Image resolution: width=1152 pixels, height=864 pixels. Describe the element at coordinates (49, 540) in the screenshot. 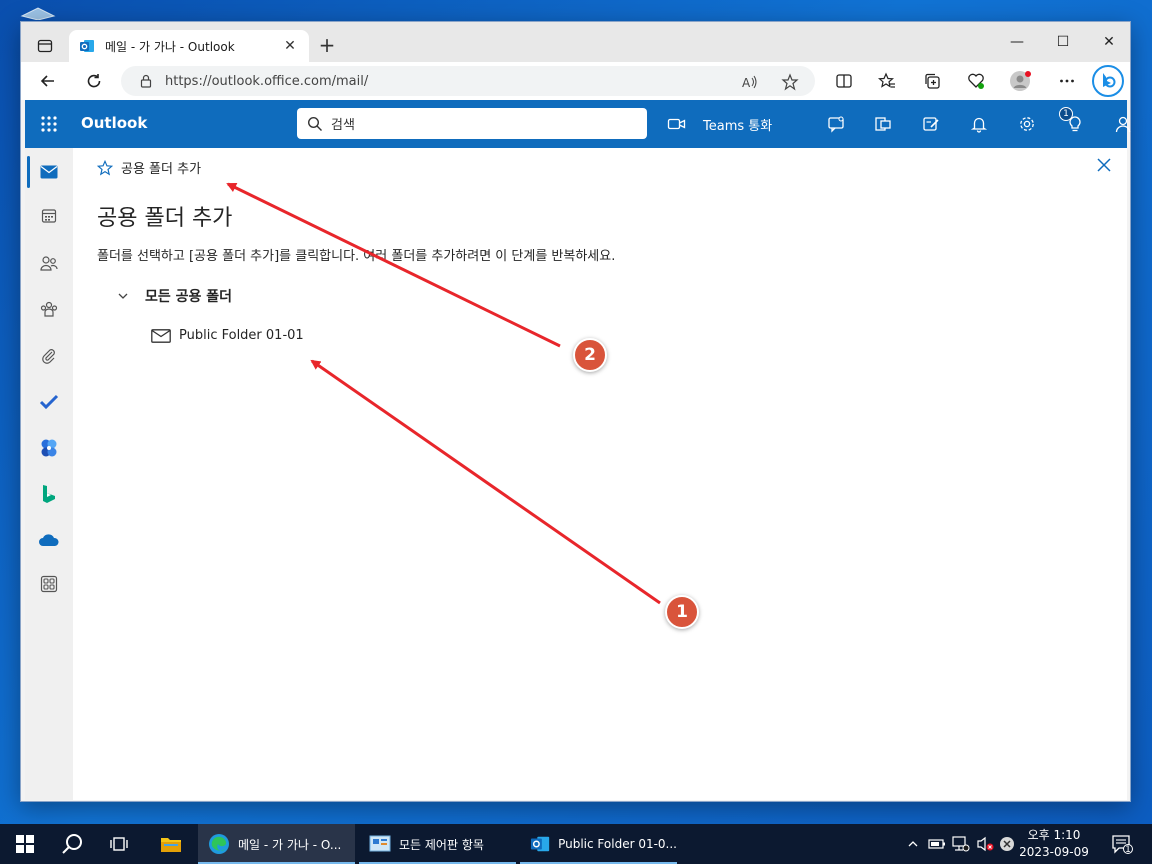

I see `rail-onedrive-icon` at that location.